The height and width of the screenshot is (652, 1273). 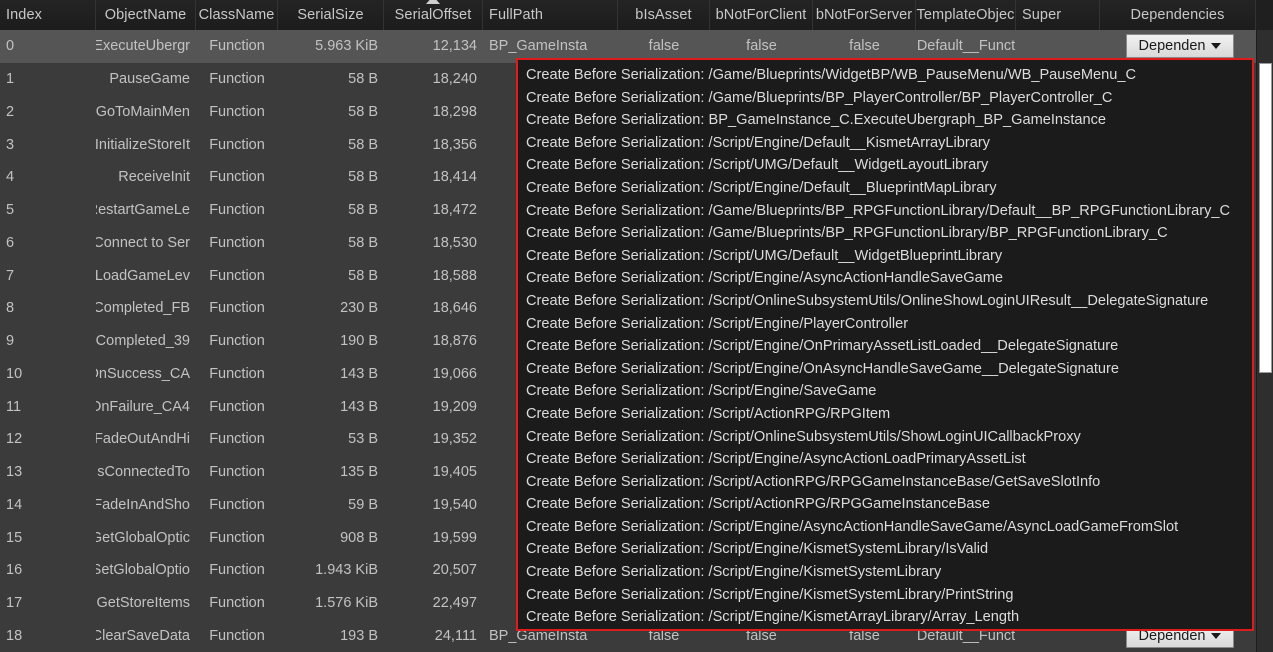 What do you see at coordinates (48, 15) in the screenshot?
I see `column-header-index: Index` at bounding box center [48, 15].